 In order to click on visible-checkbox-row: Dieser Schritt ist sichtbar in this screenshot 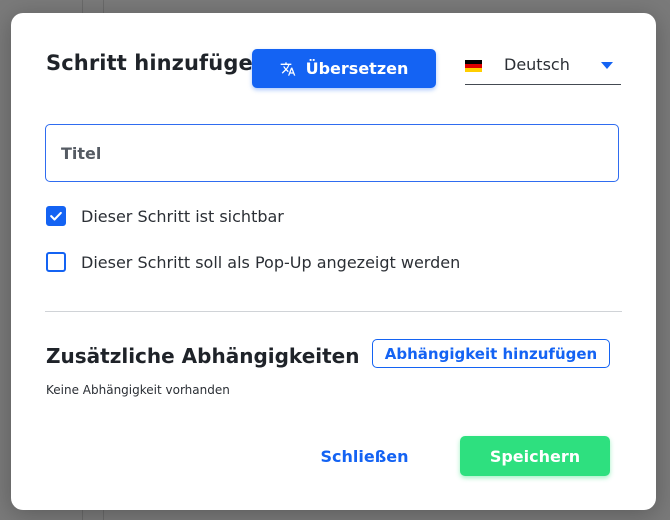, I will do `click(165, 216)`.